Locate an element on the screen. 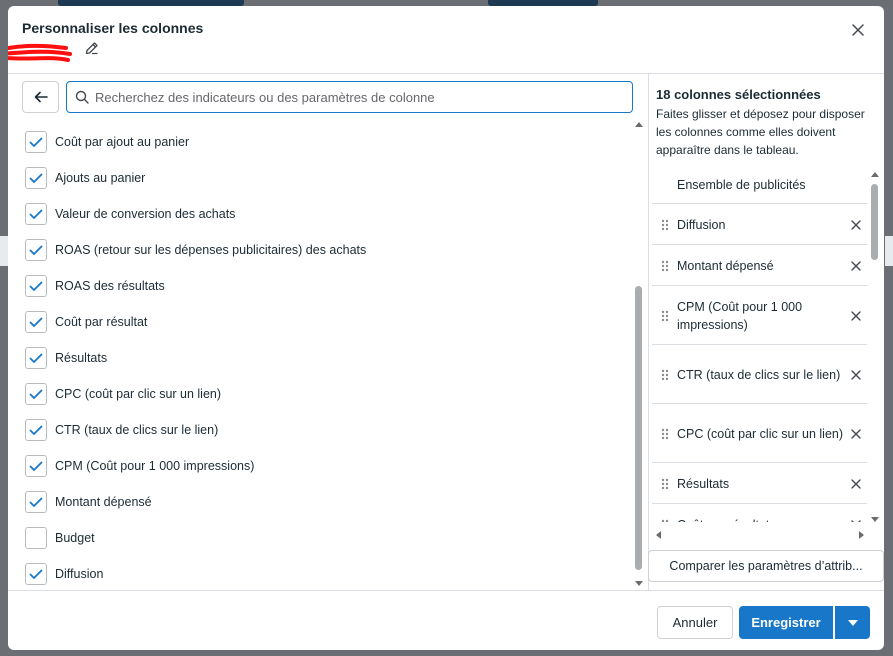  edit-icon is located at coordinates (92, 48).